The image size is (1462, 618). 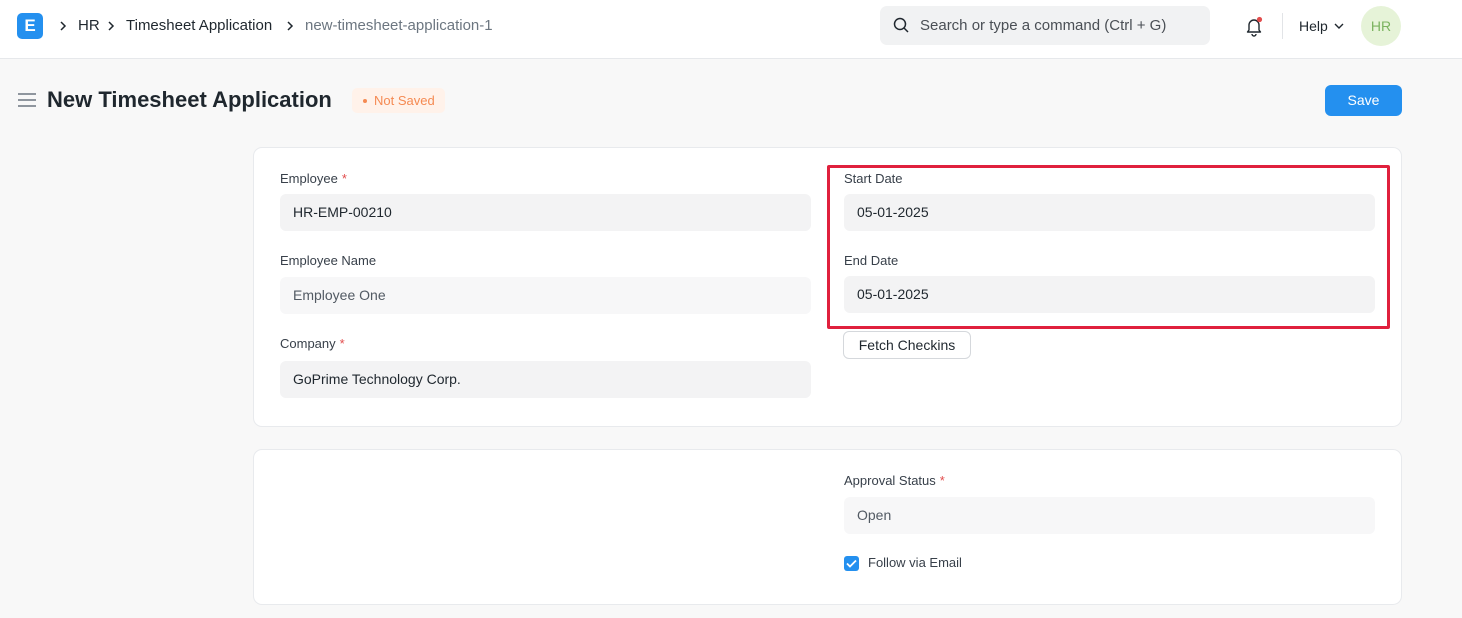 I want to click on search-placeholder: Search or type a command (Ctrl + G), so click(x=1043, y=25).